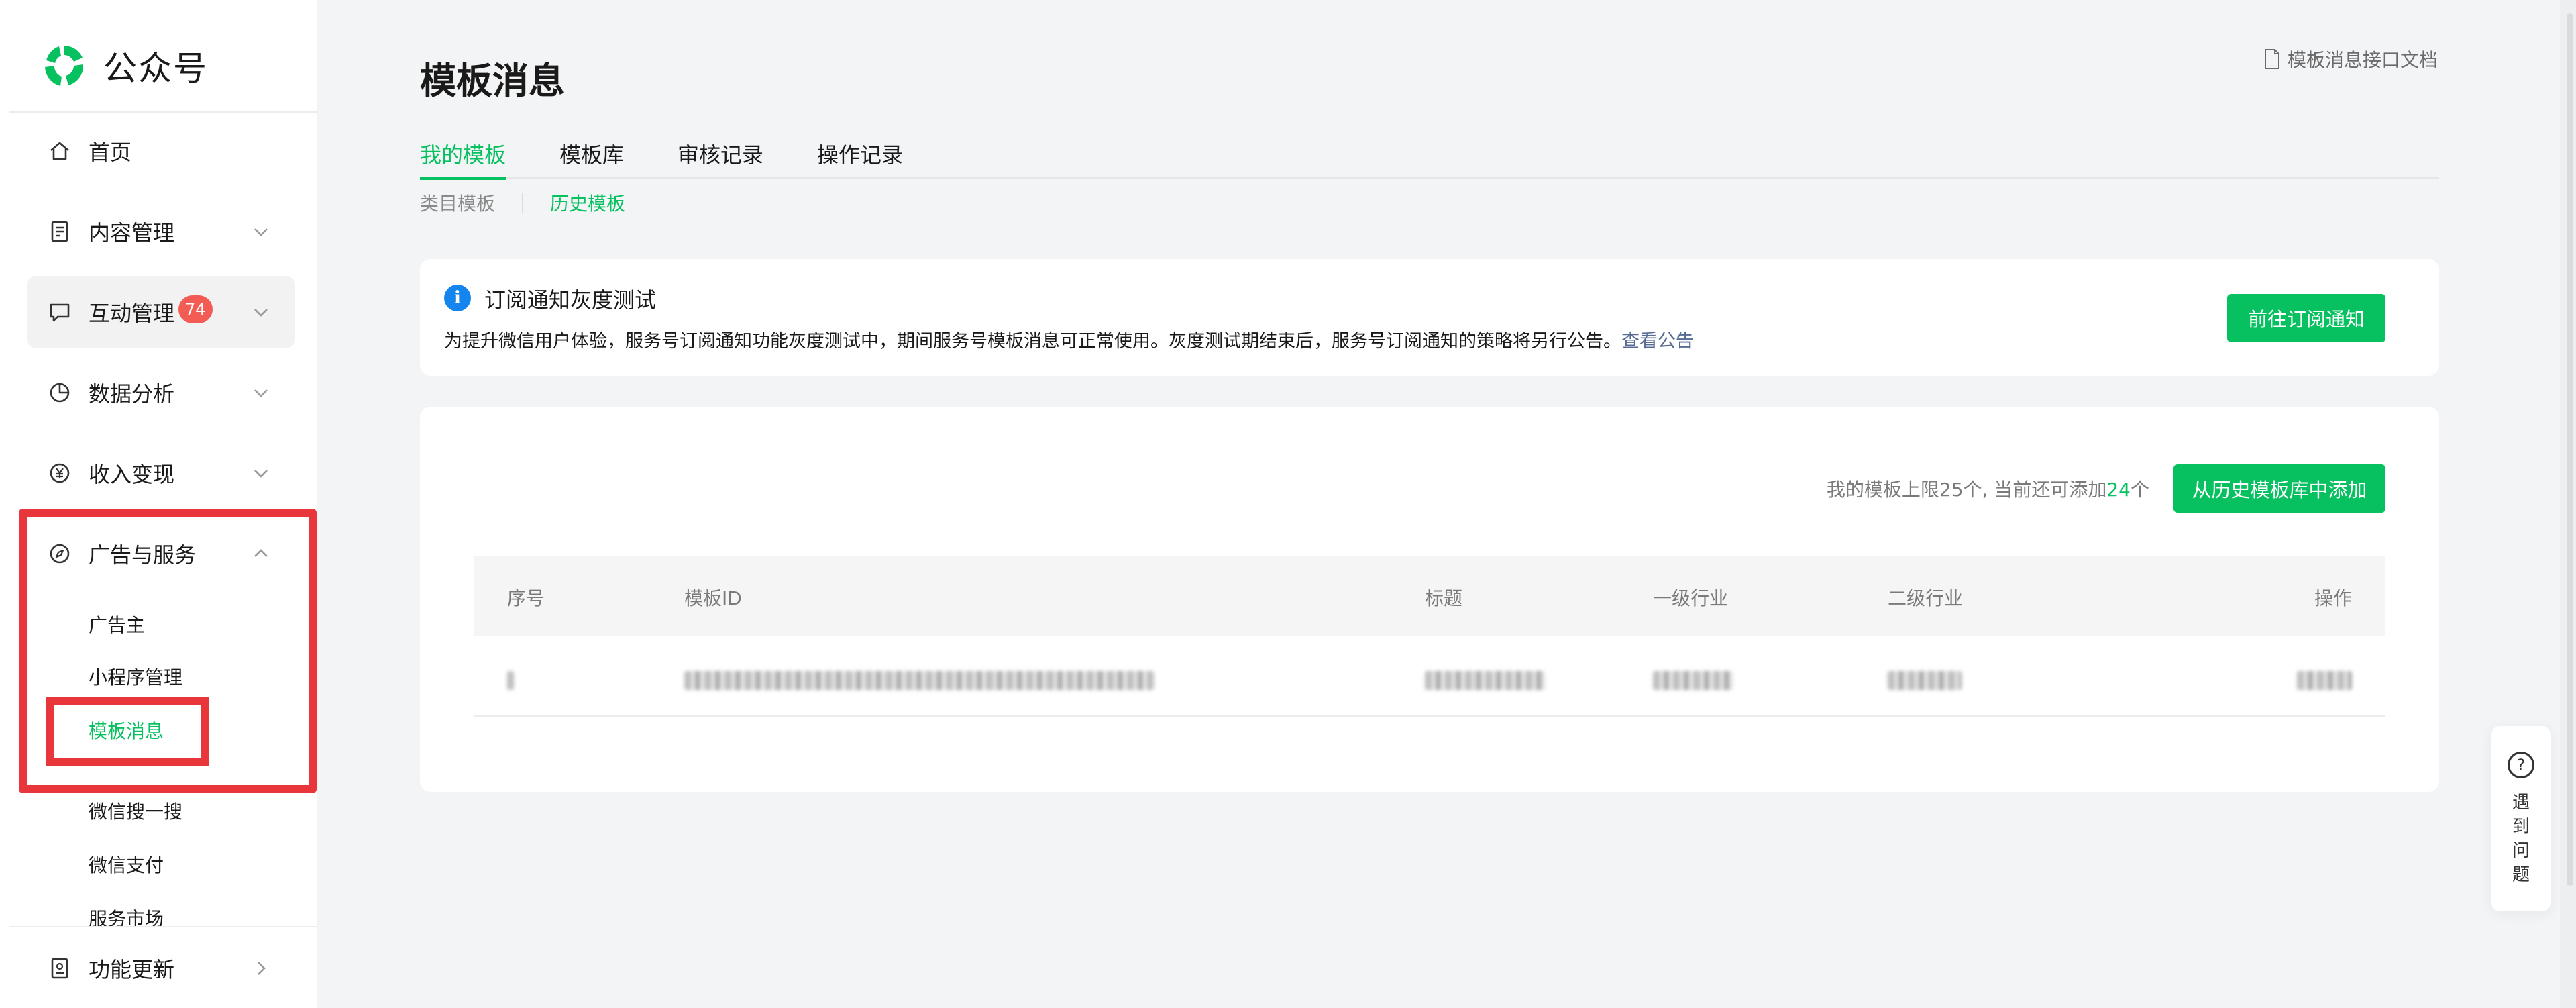 Image resolution: width=2576 pixels, height=1008 pixels. Describe the element at coordinates (457, 202) in the screenshot. I see `subtab-category-templates: 类目模板` at that location.